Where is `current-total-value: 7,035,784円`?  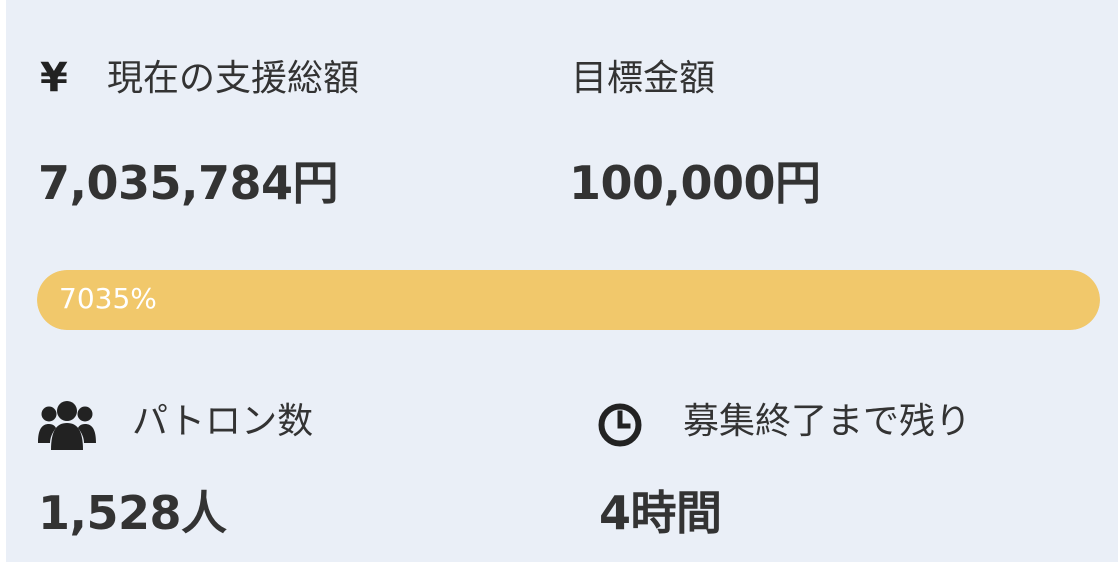
current-total-value: 7,035,784円 is located at coordinates (188, 183).